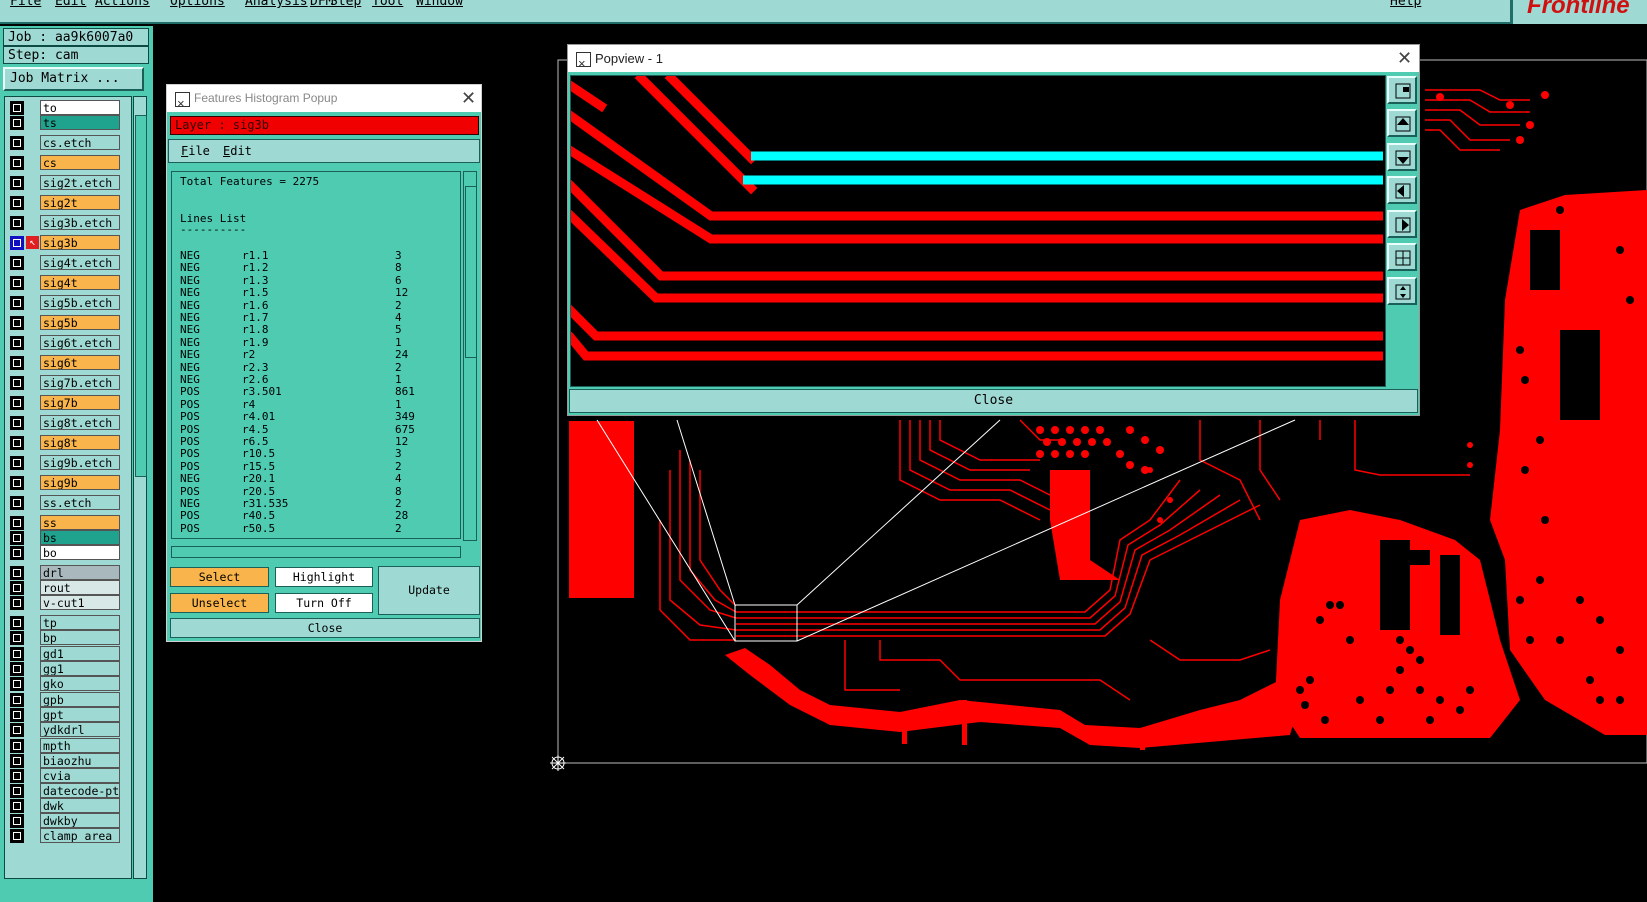  What do you see at coordinates (80, 362) in the screenshot?
I see `layer-name: sig6t` at bounding box center [80, 362].